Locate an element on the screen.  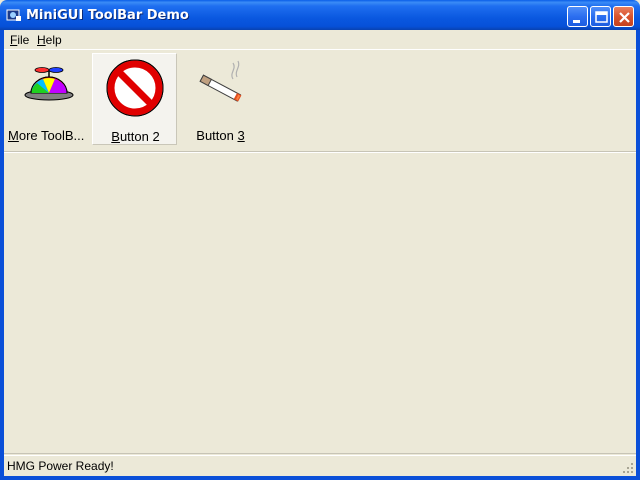
menu-help-accel: H is located at coordinates (41, 40).